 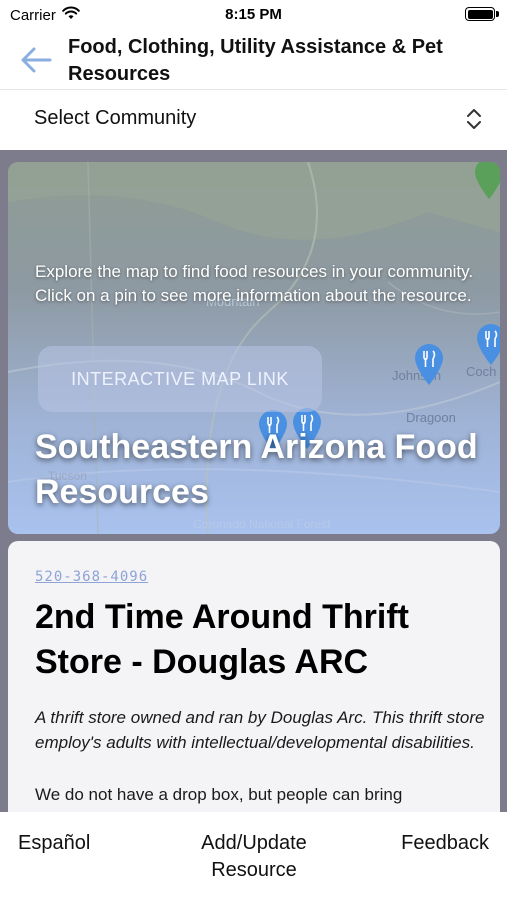 What do you see at coordinates (115, 118) in the screenshot?
I see `community-select-label: Select Community` at bounding box center [115, 118].